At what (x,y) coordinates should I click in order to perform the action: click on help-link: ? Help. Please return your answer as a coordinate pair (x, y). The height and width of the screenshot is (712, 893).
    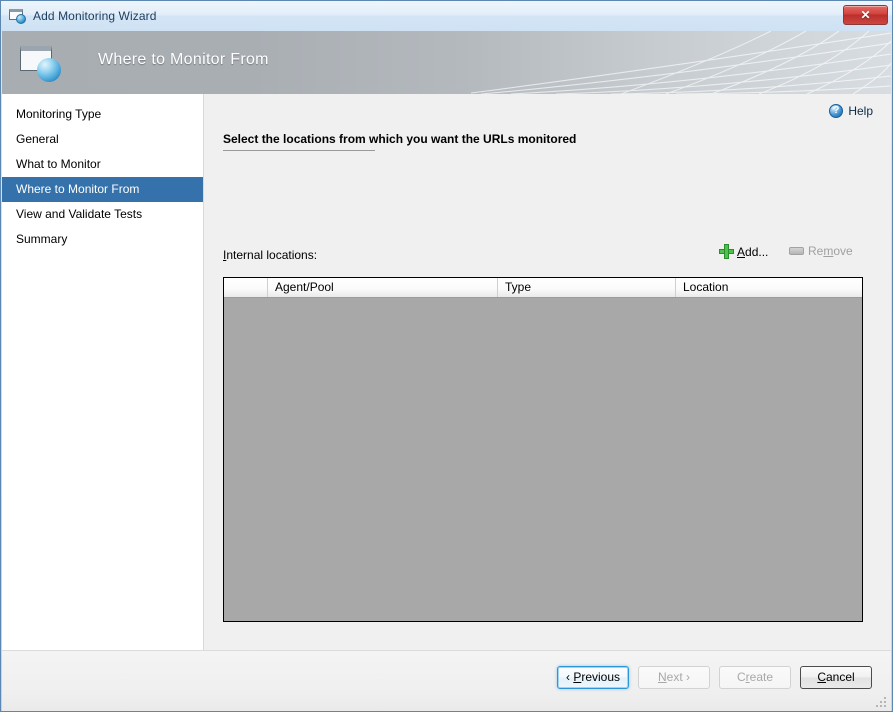
    Looking at the image, I should click on (851, 111).